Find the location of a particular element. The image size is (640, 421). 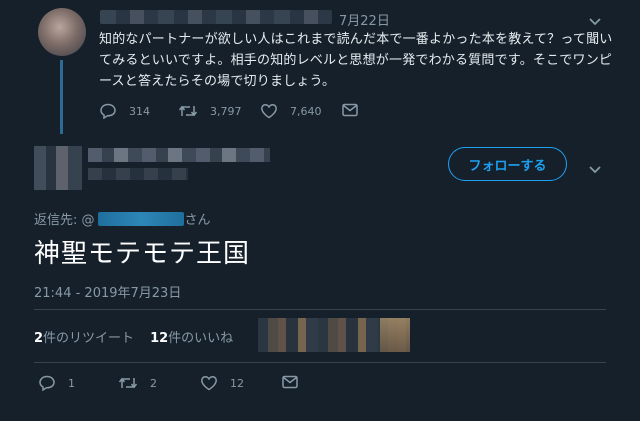

parent-dm-action is located at coordinates (350, 110).